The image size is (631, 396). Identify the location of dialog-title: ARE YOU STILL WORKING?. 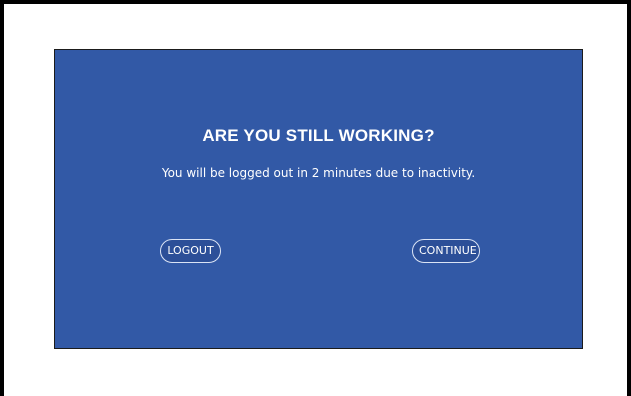
(318, 135).